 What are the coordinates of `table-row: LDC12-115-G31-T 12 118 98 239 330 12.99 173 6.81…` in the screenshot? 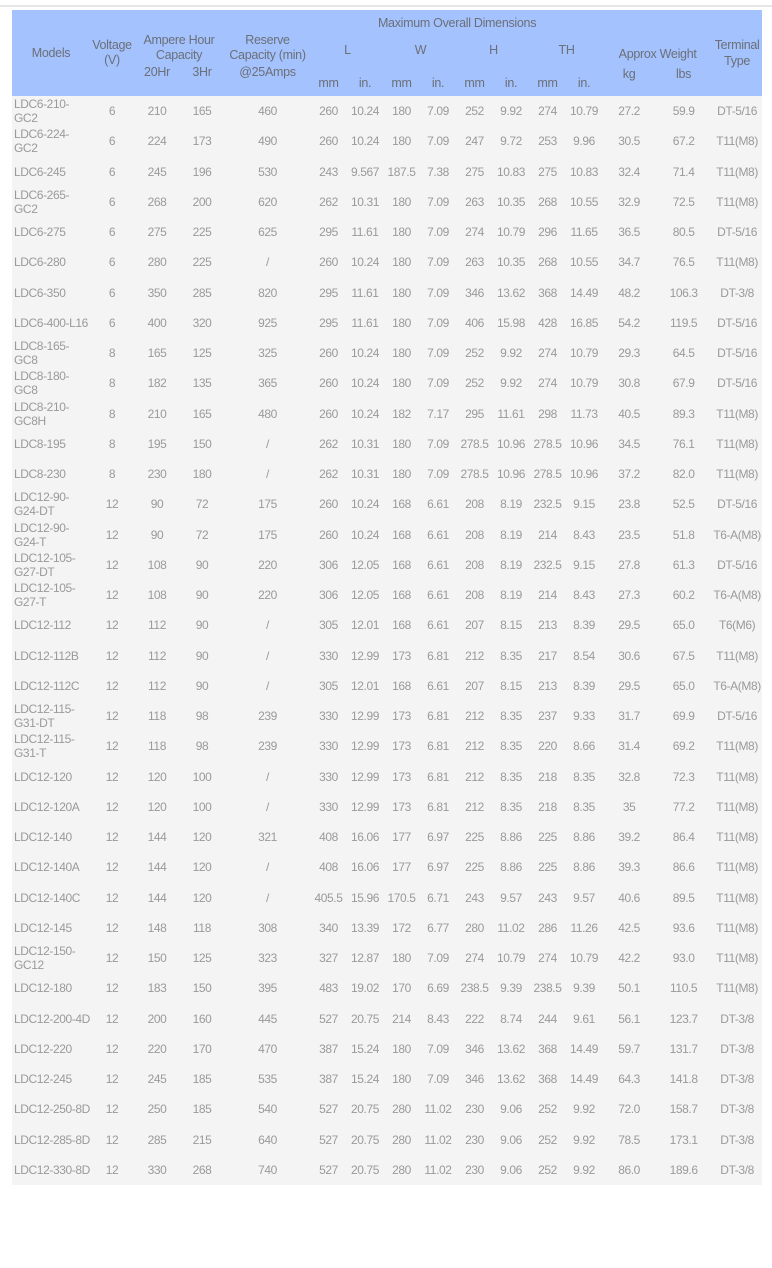 It's located at (387, 746).